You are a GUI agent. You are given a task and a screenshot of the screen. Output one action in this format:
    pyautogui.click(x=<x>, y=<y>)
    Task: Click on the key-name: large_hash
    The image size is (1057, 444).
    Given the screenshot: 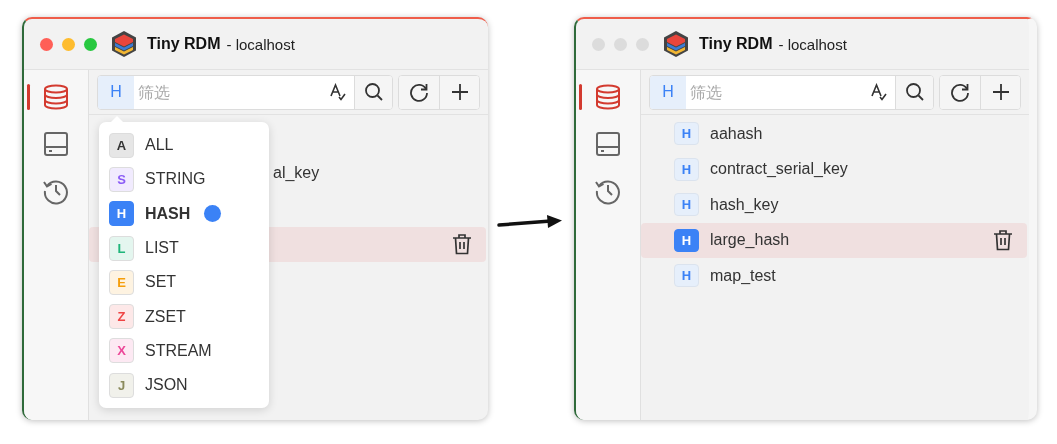 What is the action you would take?
    pyautogui.click(x=750, y=240)
    